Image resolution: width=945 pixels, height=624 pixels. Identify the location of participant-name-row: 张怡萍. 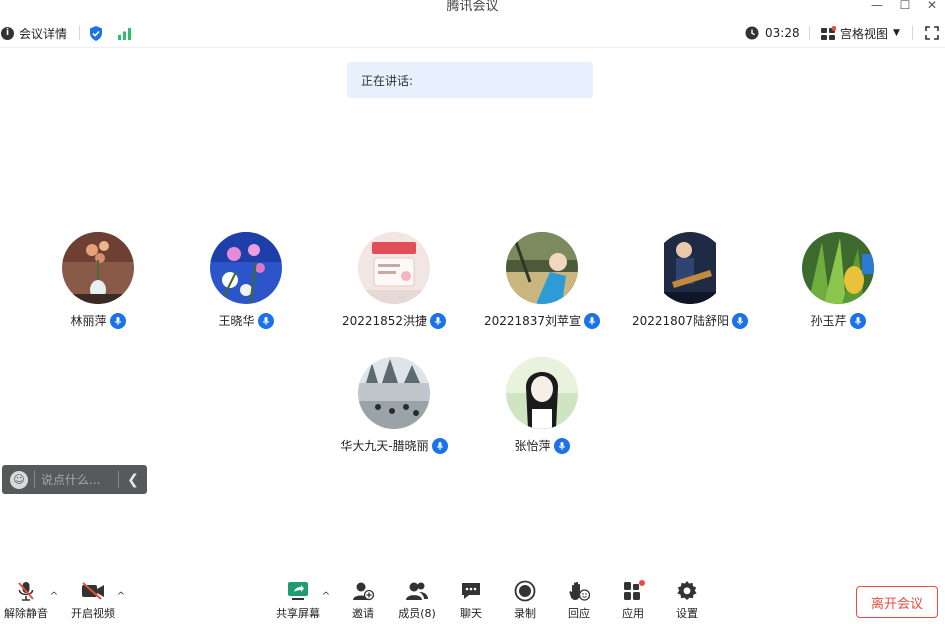
(542, 445).